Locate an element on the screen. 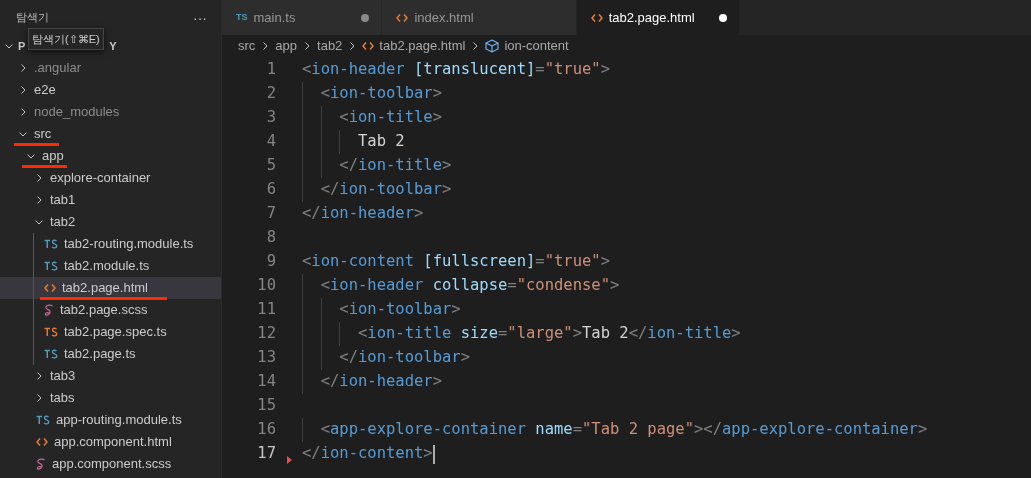  workspace-name: P is located at coordinates (22, 46).